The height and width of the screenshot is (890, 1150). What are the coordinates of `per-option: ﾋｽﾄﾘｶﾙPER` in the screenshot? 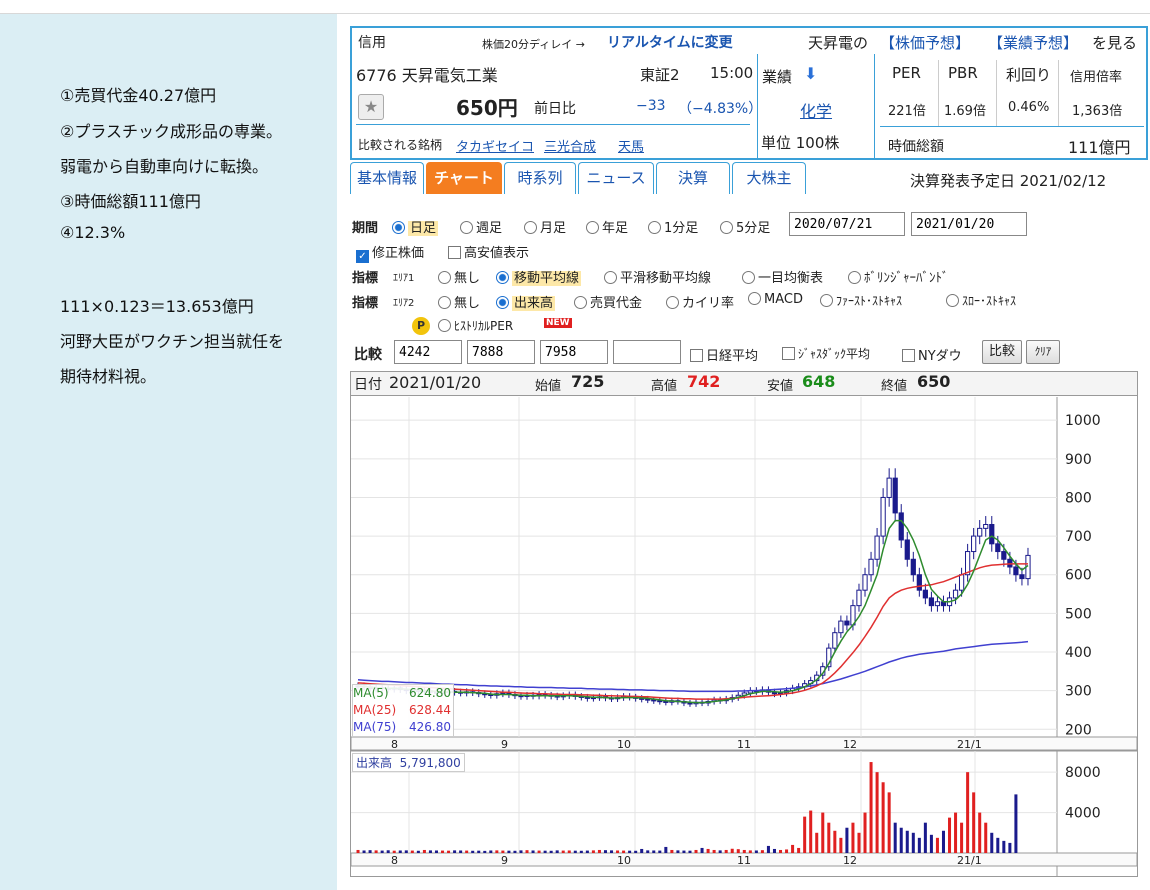 It's located at (475, 325).